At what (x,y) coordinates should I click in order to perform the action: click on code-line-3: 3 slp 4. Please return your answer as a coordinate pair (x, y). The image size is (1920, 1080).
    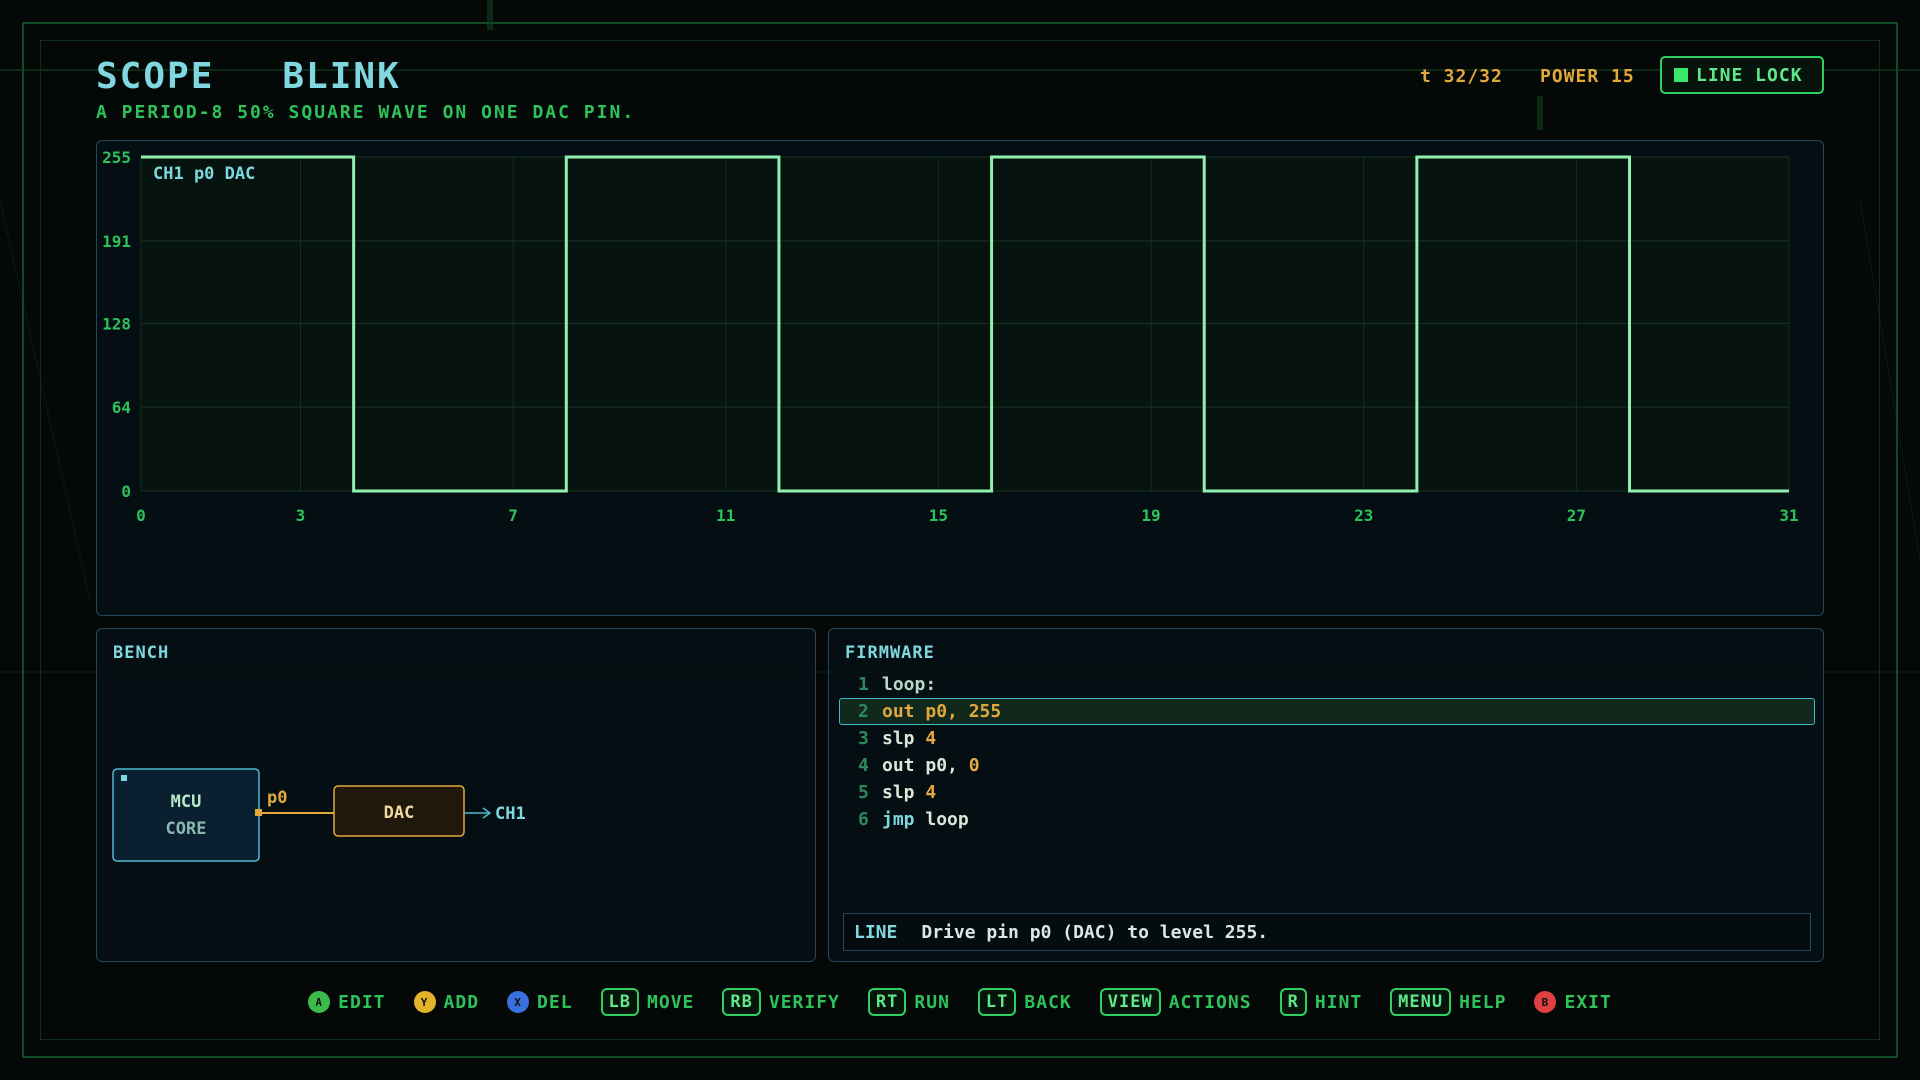
    Looking at the image, I should click on (1327, 738).